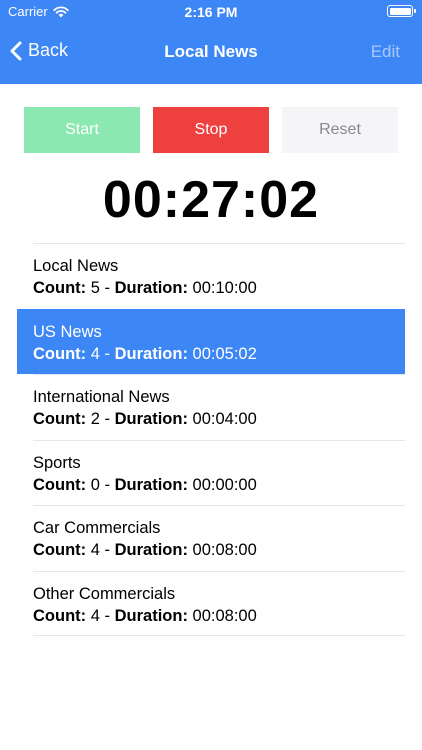 The height and width of the screenshot is (750, 422). I want to click on item-title: Other Commercials, so click(104, 593).